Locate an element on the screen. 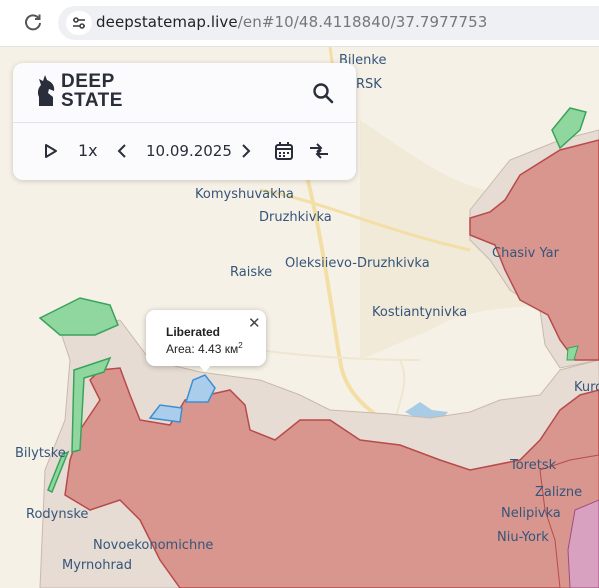 The width and height of the screenshot is (599, 588). place-label: Niu-York is located at coordinates (523, 537).